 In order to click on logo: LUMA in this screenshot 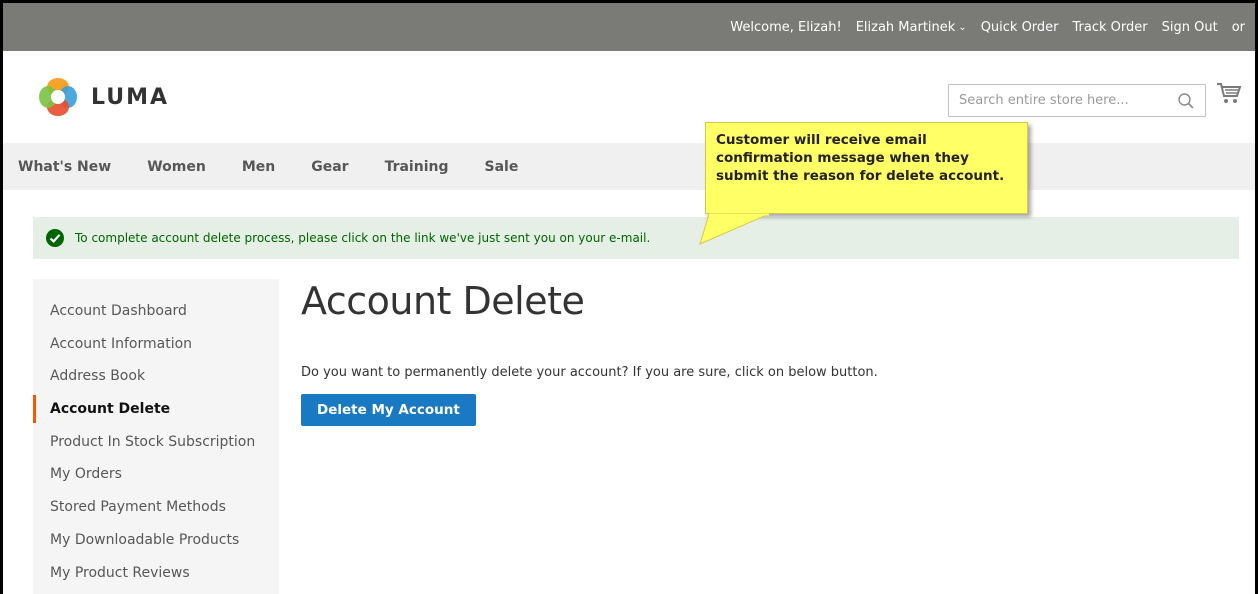, I will do `click(103, 97)`.